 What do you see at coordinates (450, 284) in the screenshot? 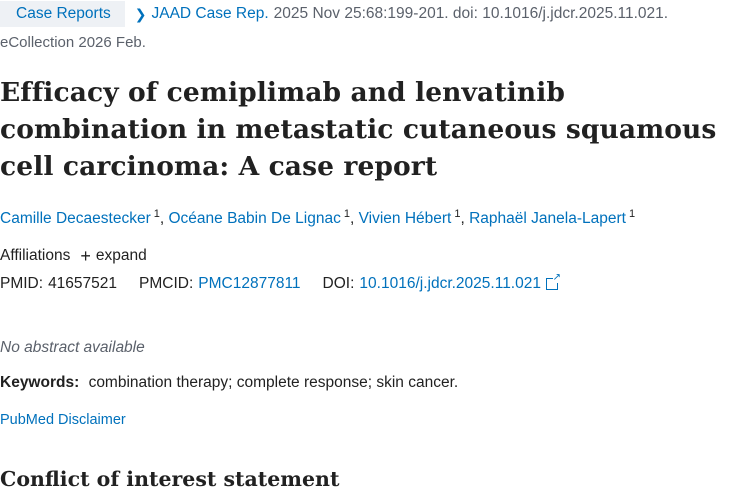
I see `doi-link: 10.1016/j.jdcr.2025.11.021` at bounding box center [450, 284].